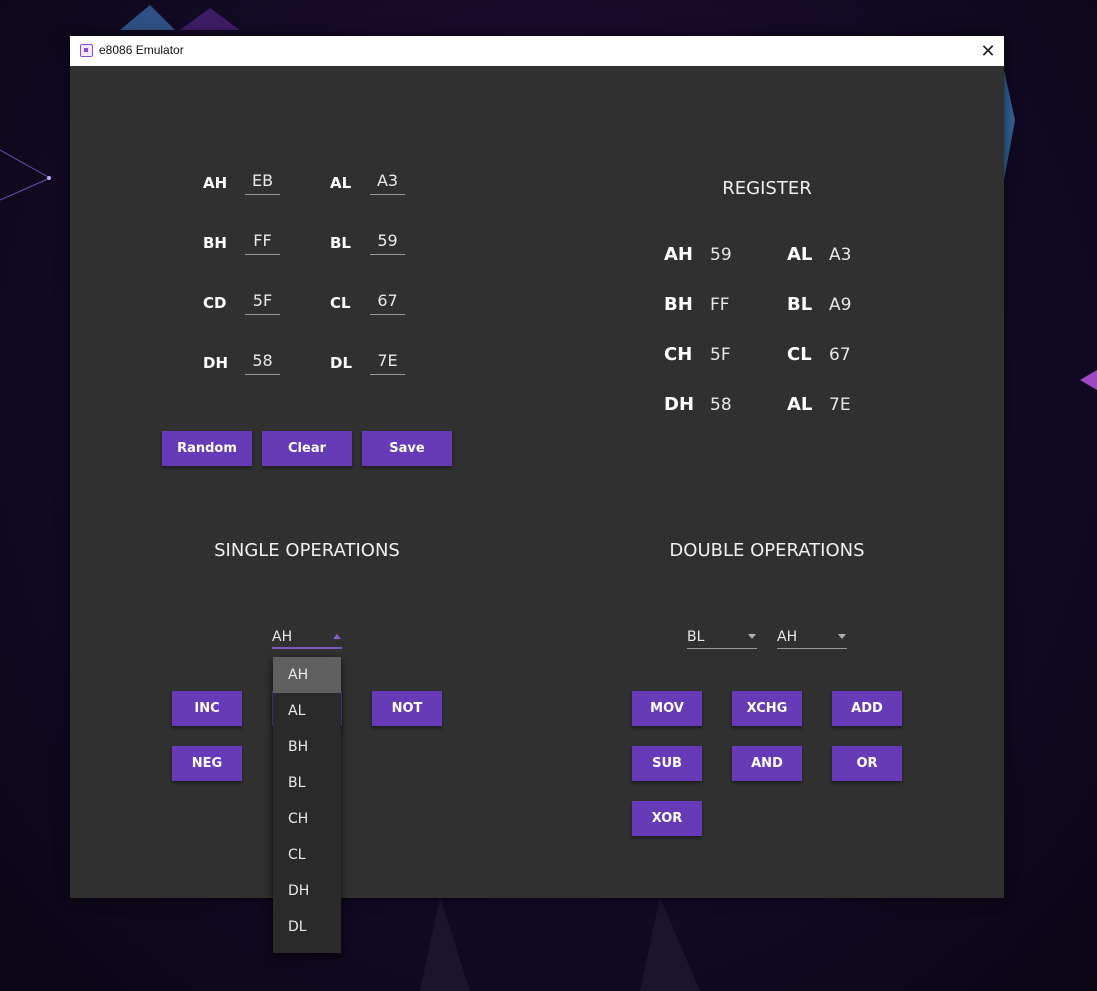 The image size is (1097, 991). I want to click on title-bar: e8086 Emulator ✕, so click(537, 51).